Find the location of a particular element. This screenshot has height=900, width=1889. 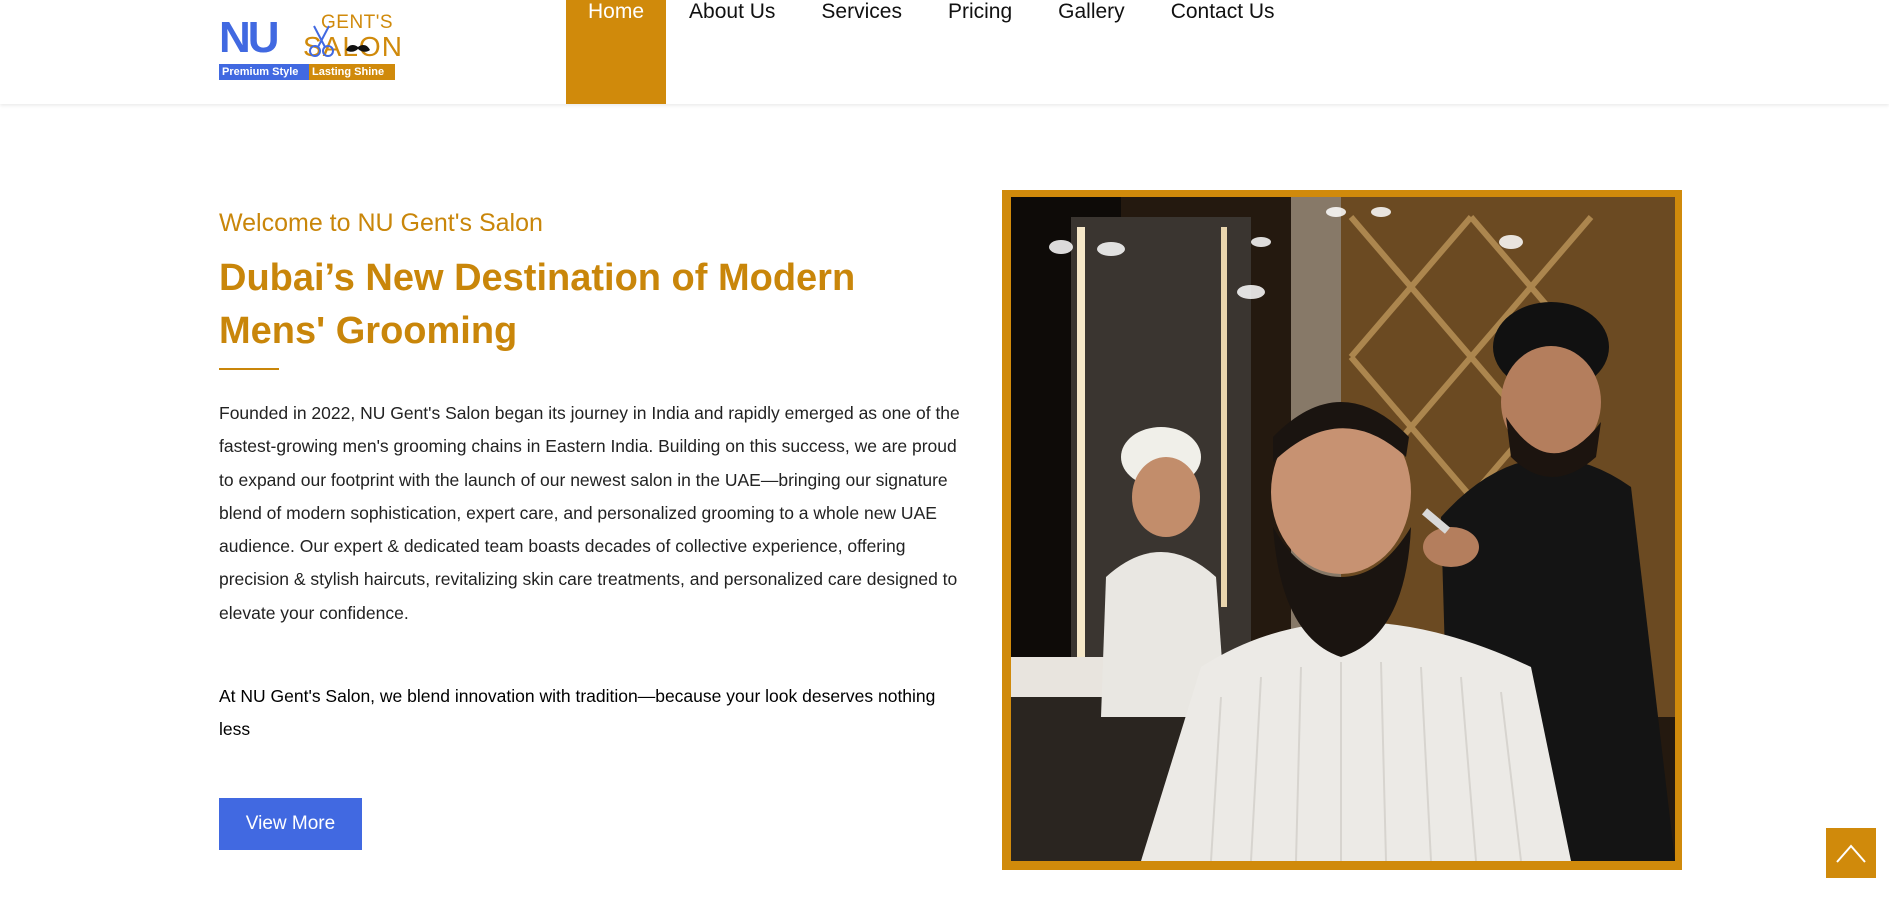

nav-contact-us: Contact Us is located at coordinates (1223, 52).